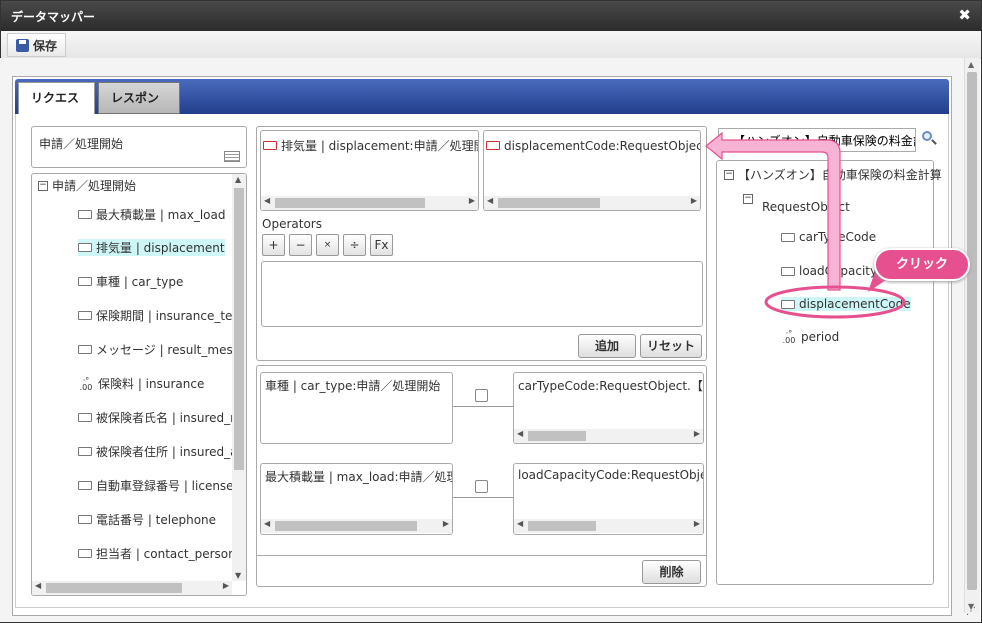  Describe the element at coordinates (971, 611) in the screenshot. I see `resize-grip-icon: ⋰` at that location.